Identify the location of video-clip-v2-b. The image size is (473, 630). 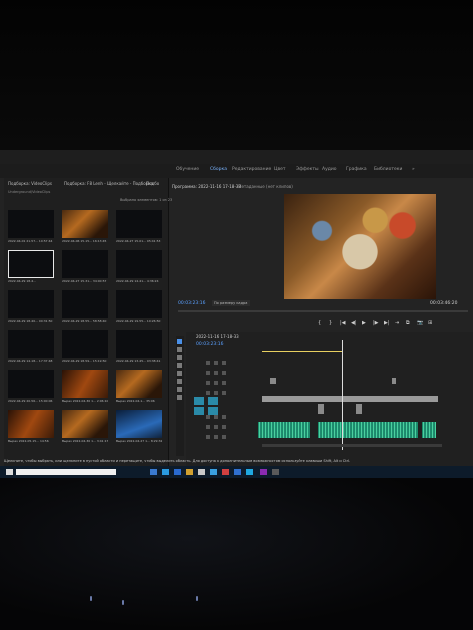
(394, 381).